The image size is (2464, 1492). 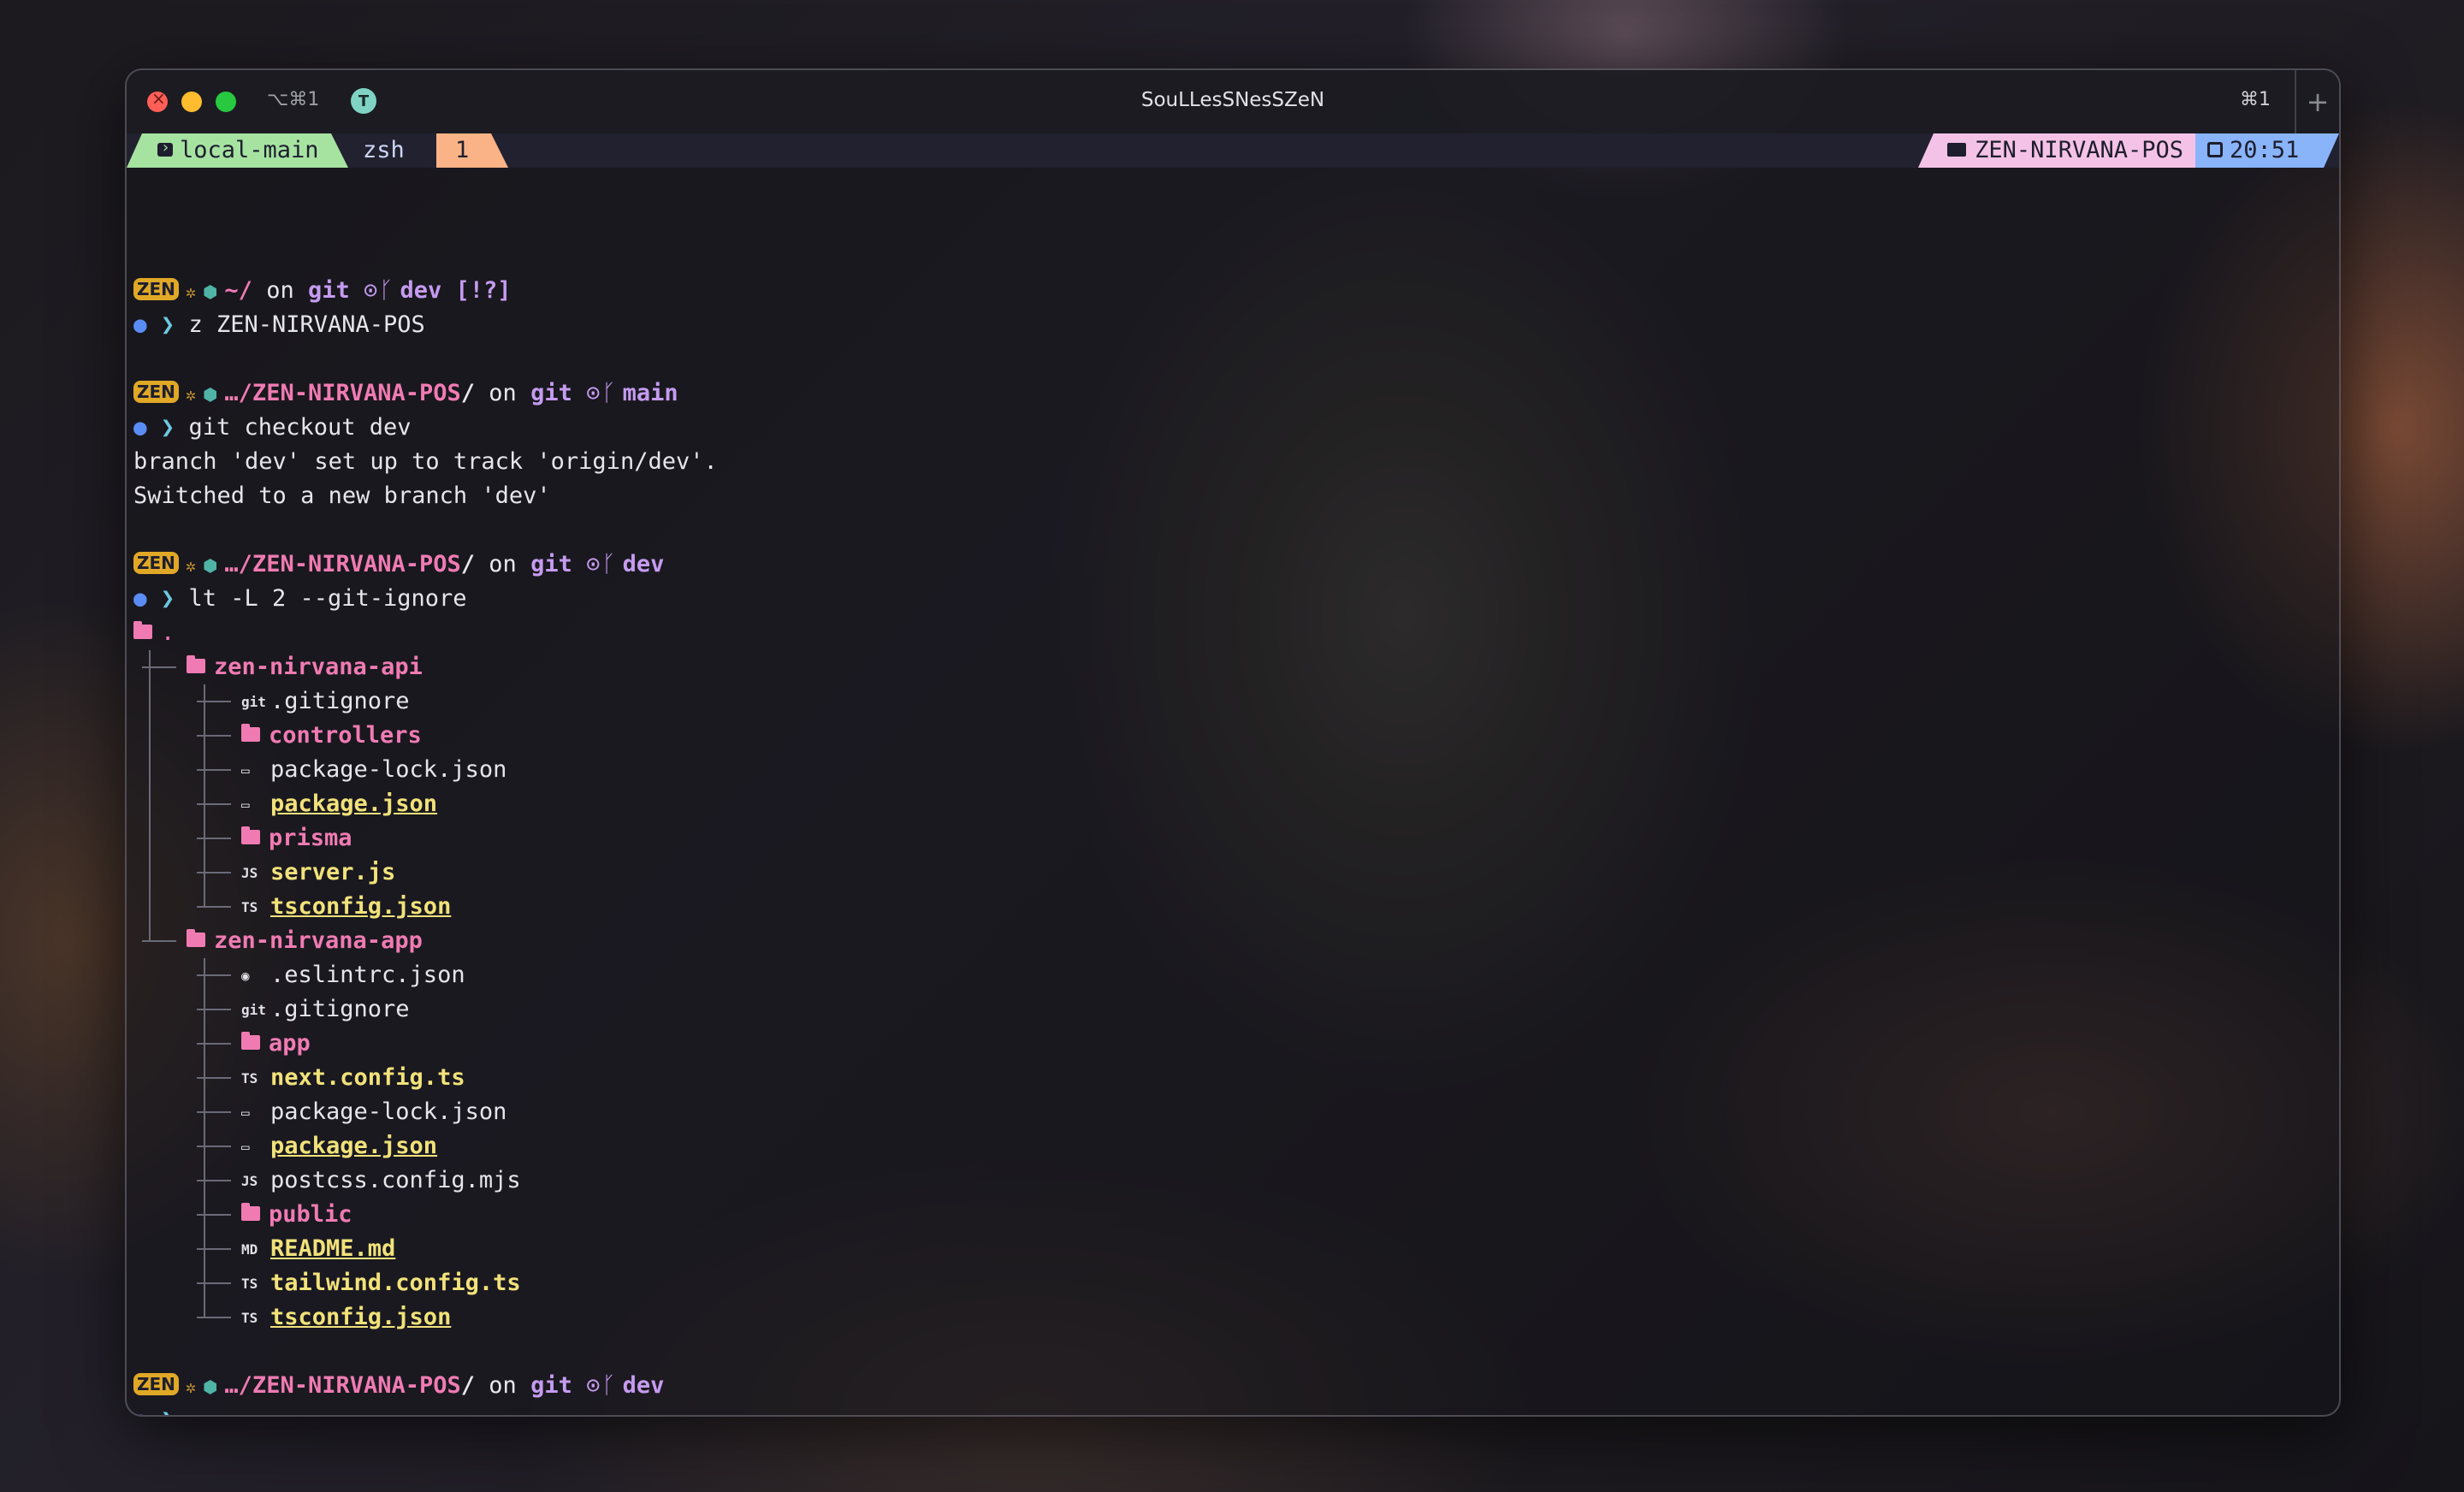 I want to click on tree-file-name: next.config.ts, so click(x=367, y=1077).